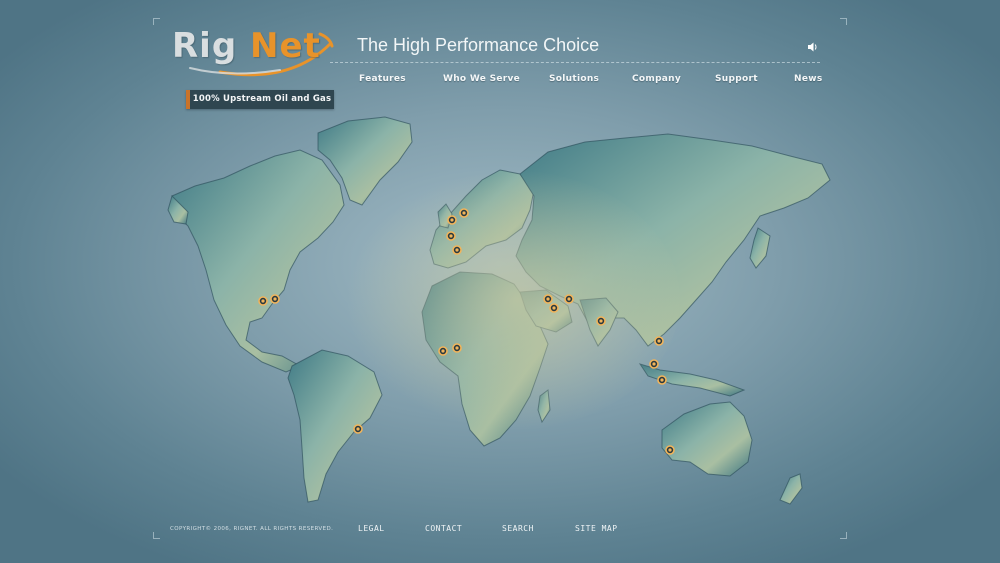  I want to click on speaker-icon, so click(814, 47).